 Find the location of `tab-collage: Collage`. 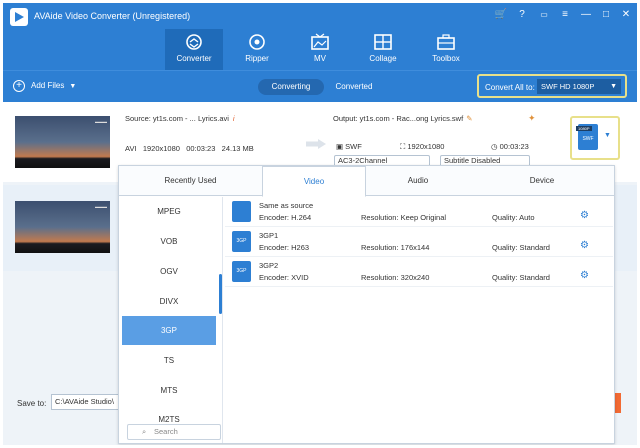

tab-collage: Collage is located at coordinates (383, 49).